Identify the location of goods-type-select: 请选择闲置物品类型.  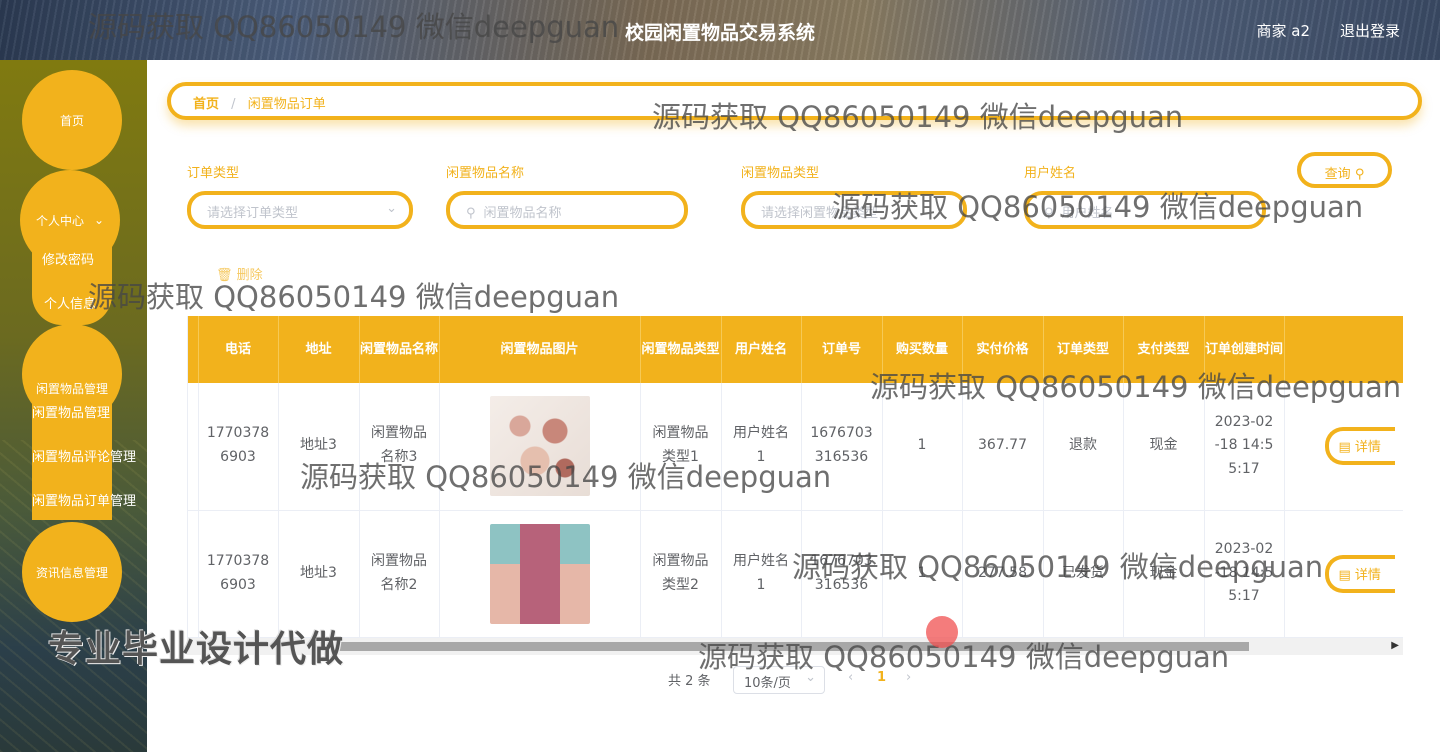
(854, 210).